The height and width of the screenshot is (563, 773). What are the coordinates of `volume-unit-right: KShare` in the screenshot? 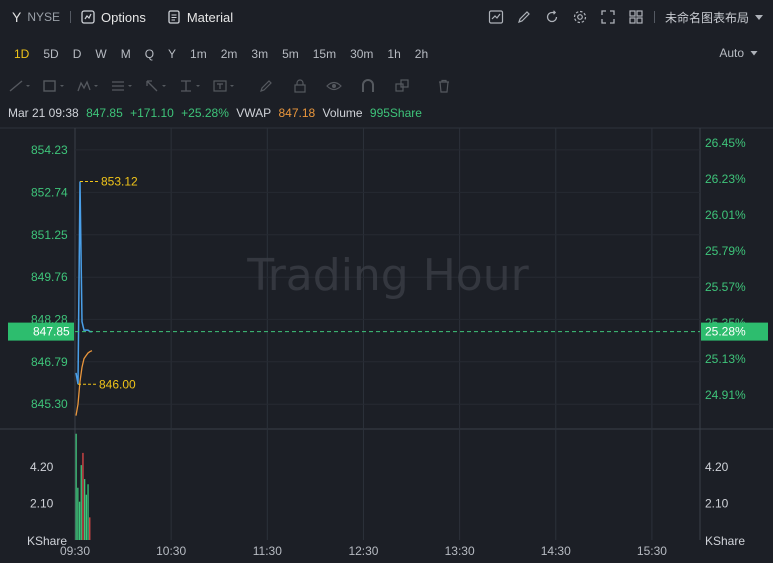 It's located at (725, 541).